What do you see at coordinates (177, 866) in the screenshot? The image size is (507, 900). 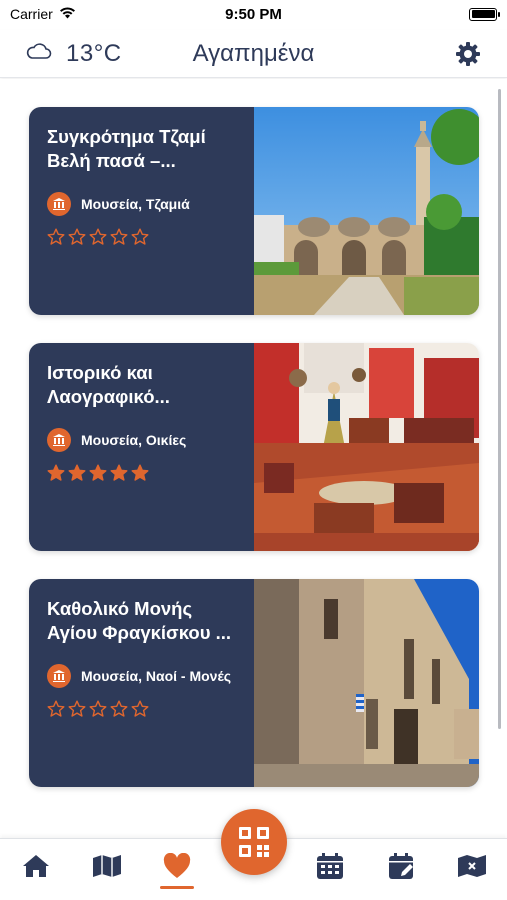 I see `heart-icon` at bounding box center [177, 866].